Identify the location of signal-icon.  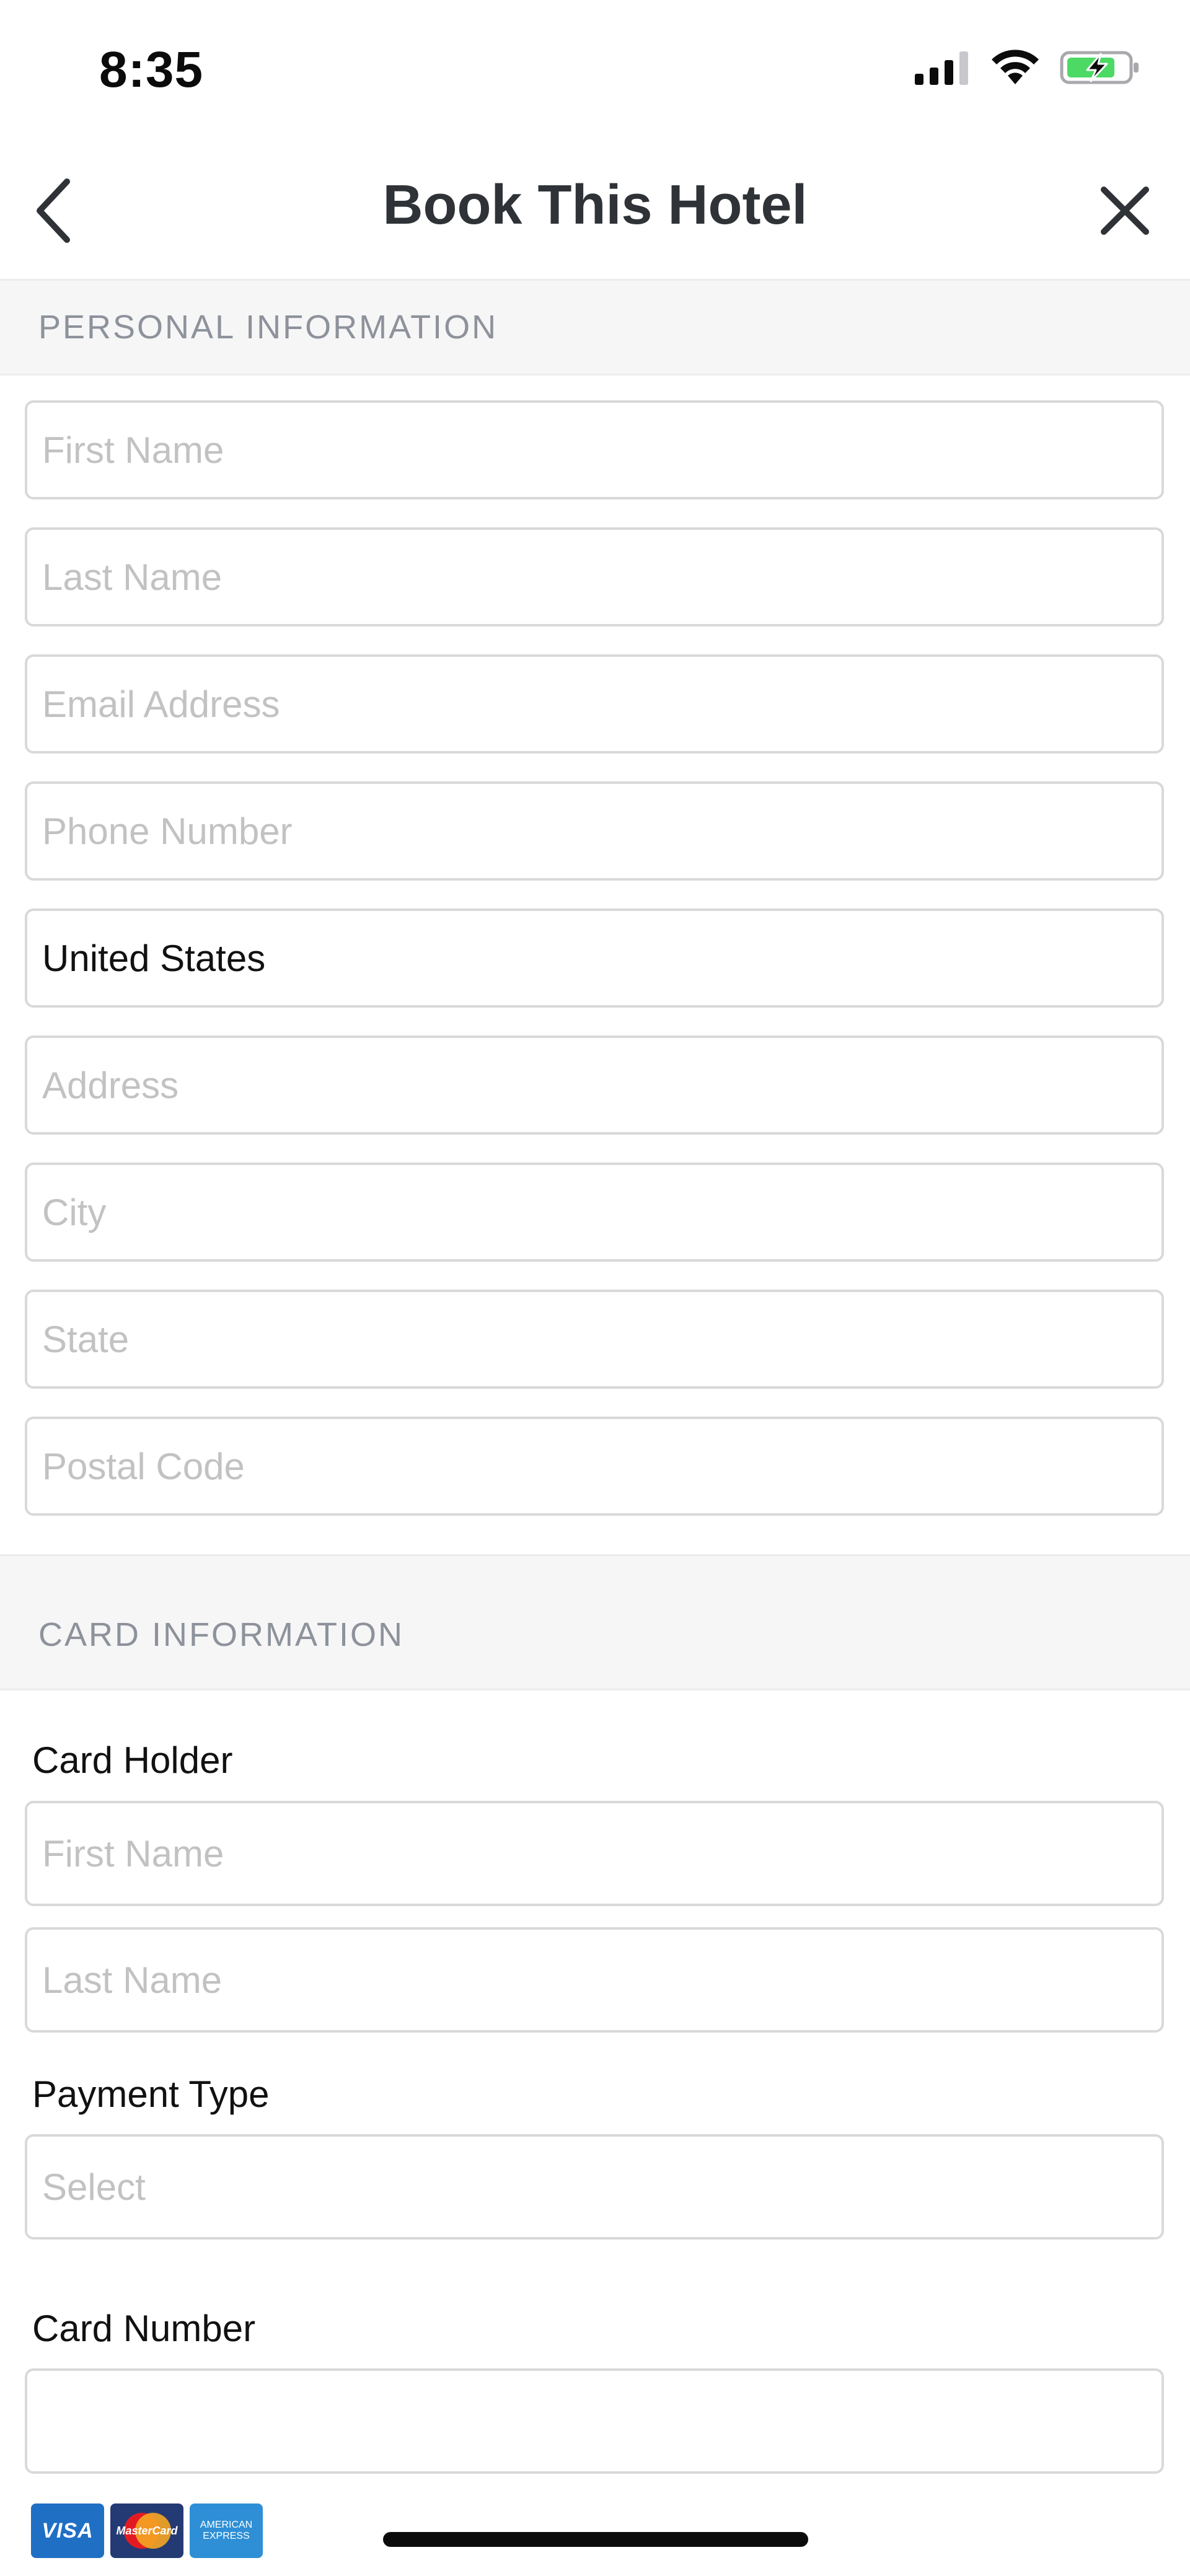
(941, 68).